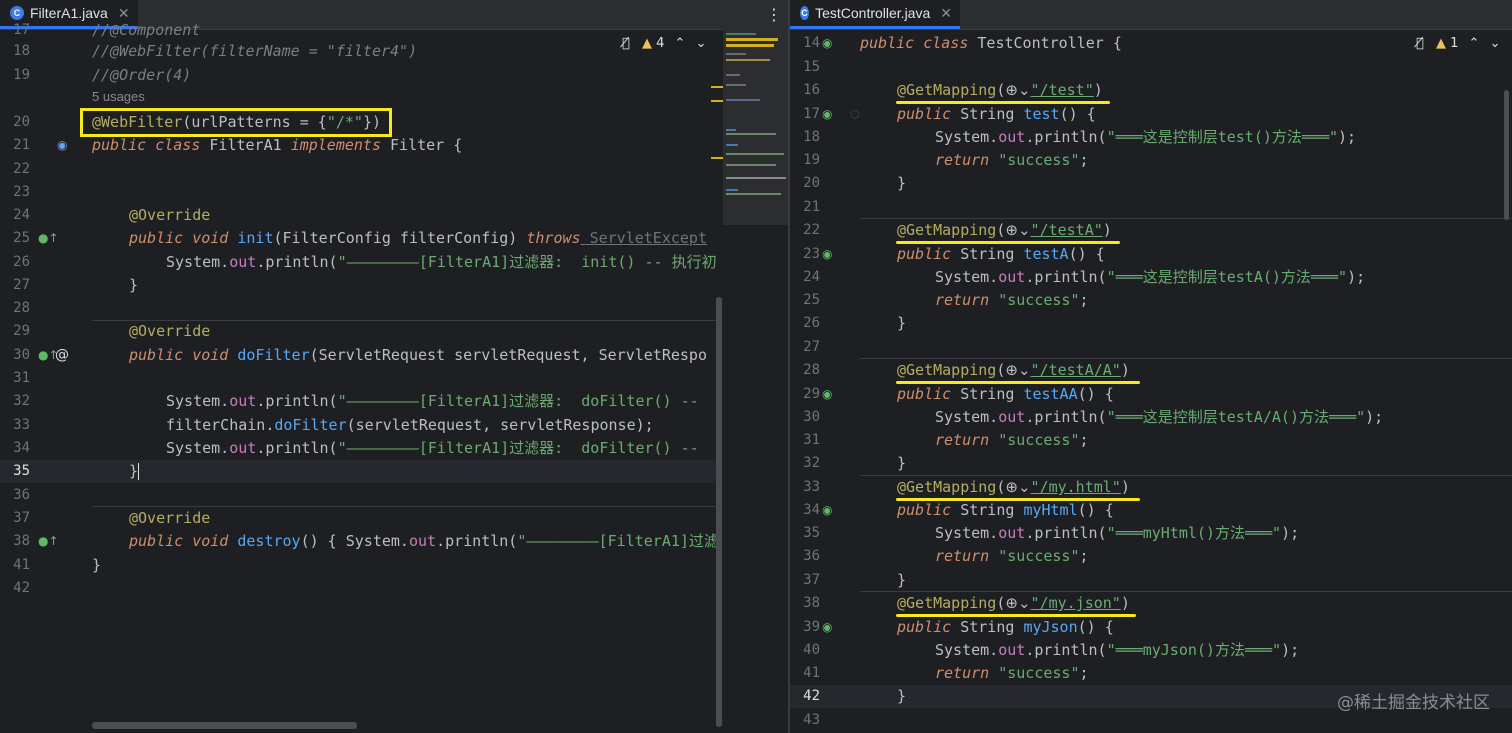 This screenshot has height=733, width=1512. Describe the element at coordinates (946, 556) in the screenshot. I see `code-line: 36 return "success";` at that location.